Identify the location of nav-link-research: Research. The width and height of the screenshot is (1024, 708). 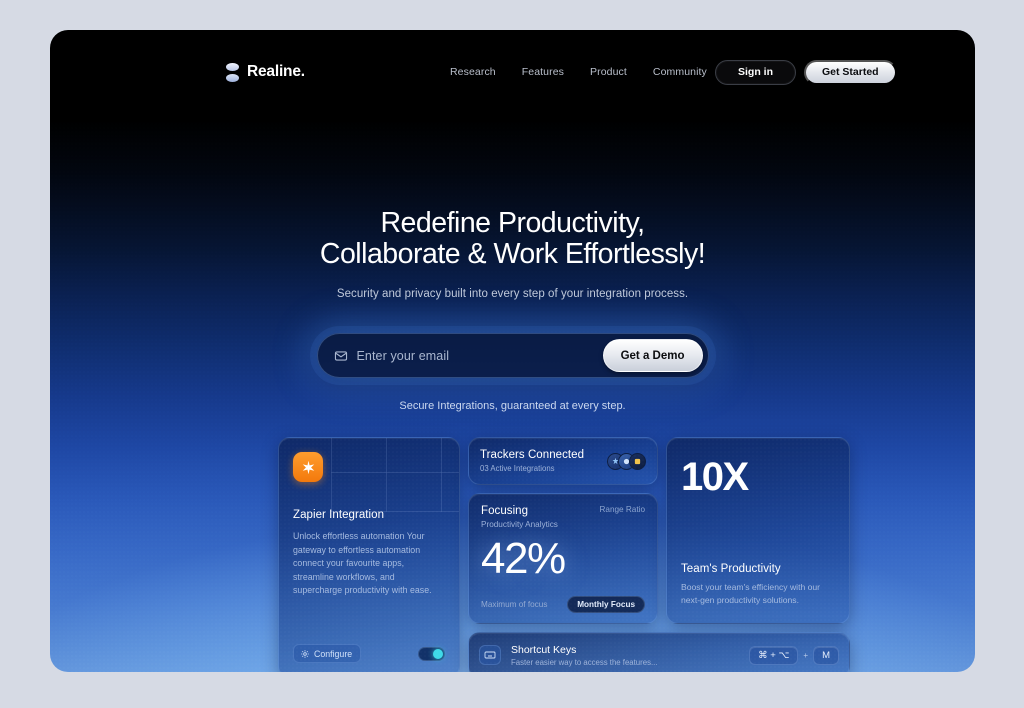
(473, 72).